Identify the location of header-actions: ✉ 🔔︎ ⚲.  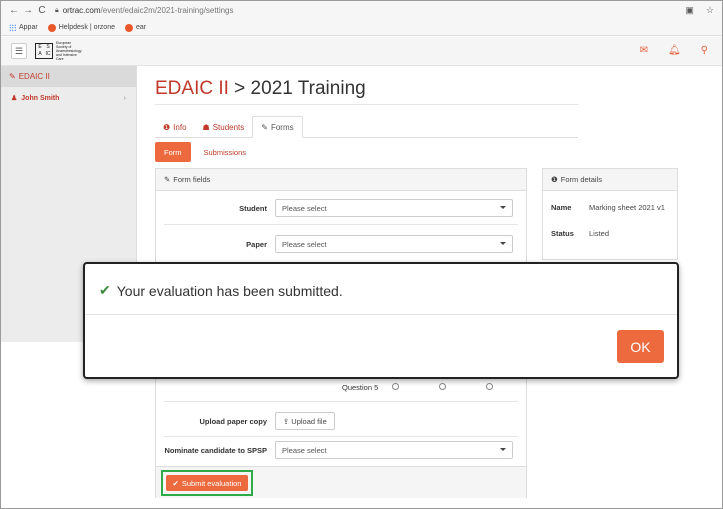
(674, 50).